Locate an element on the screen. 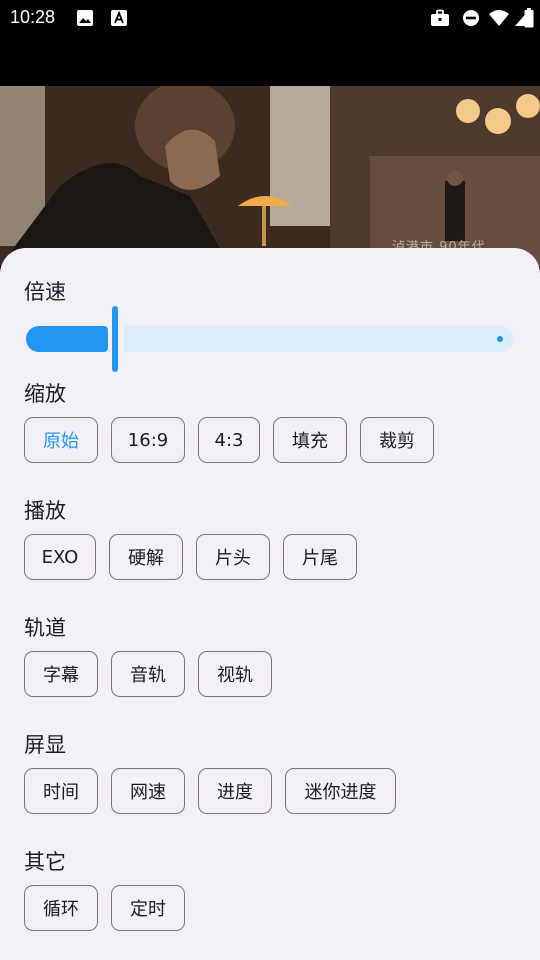 The width and height of the screenshot is (540, 960). speed-title: 倍速 is located at coordinates (45, 292).